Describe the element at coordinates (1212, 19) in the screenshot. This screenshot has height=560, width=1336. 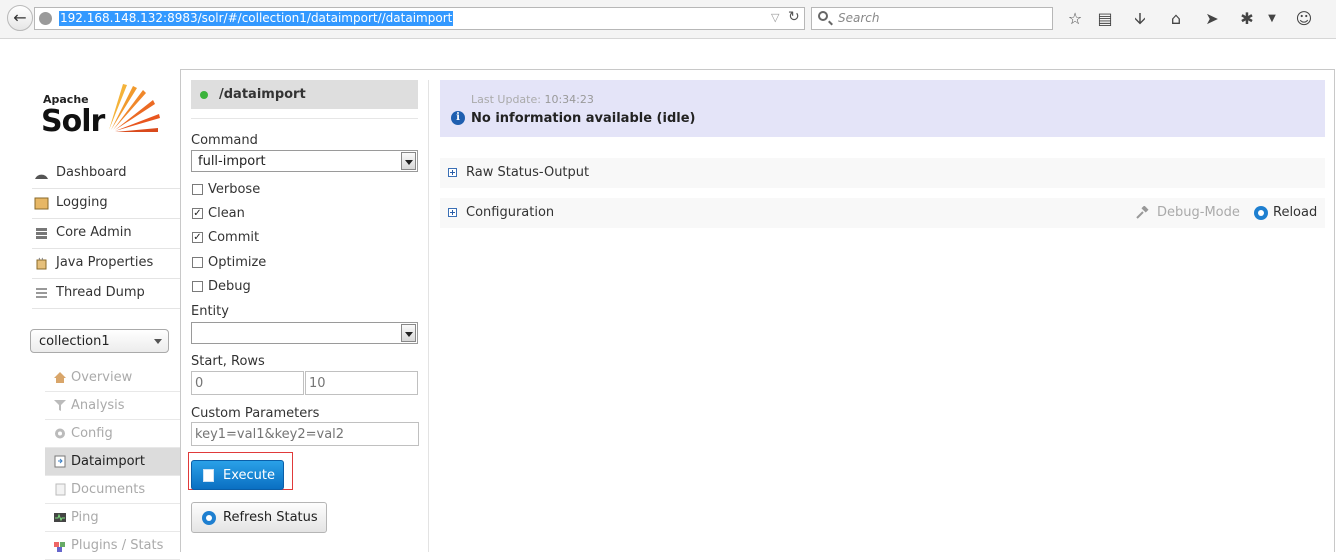
I see `send-icon: ➤` at that location.